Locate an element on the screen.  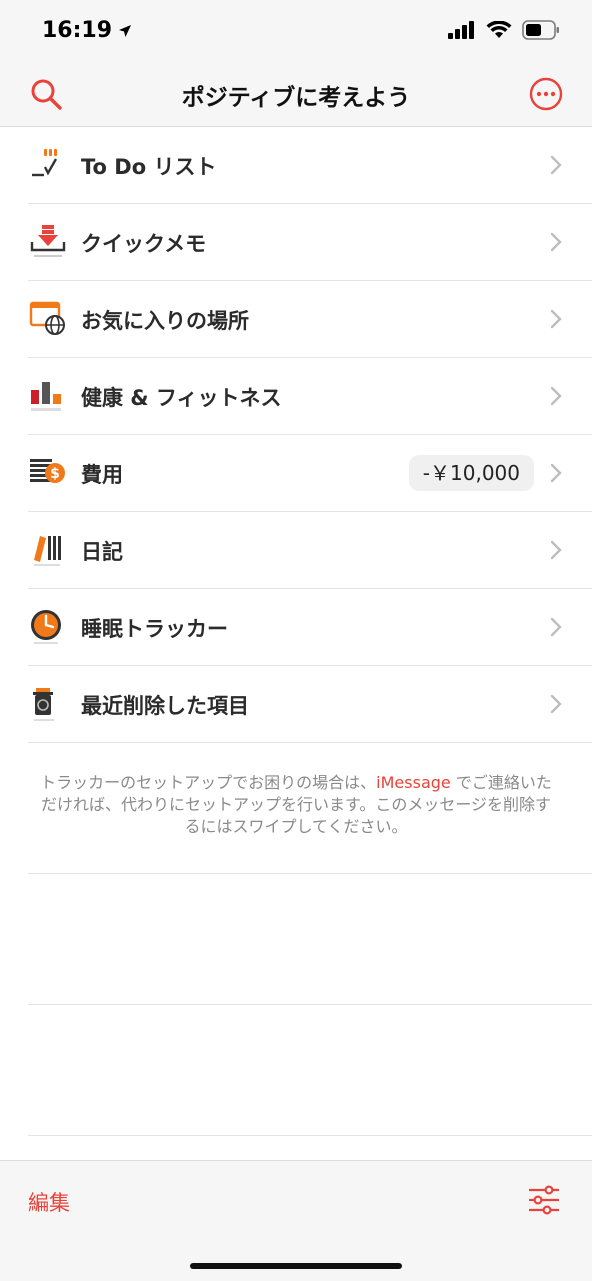
status-bar: 16:19 is located at coordinates (296, 31).